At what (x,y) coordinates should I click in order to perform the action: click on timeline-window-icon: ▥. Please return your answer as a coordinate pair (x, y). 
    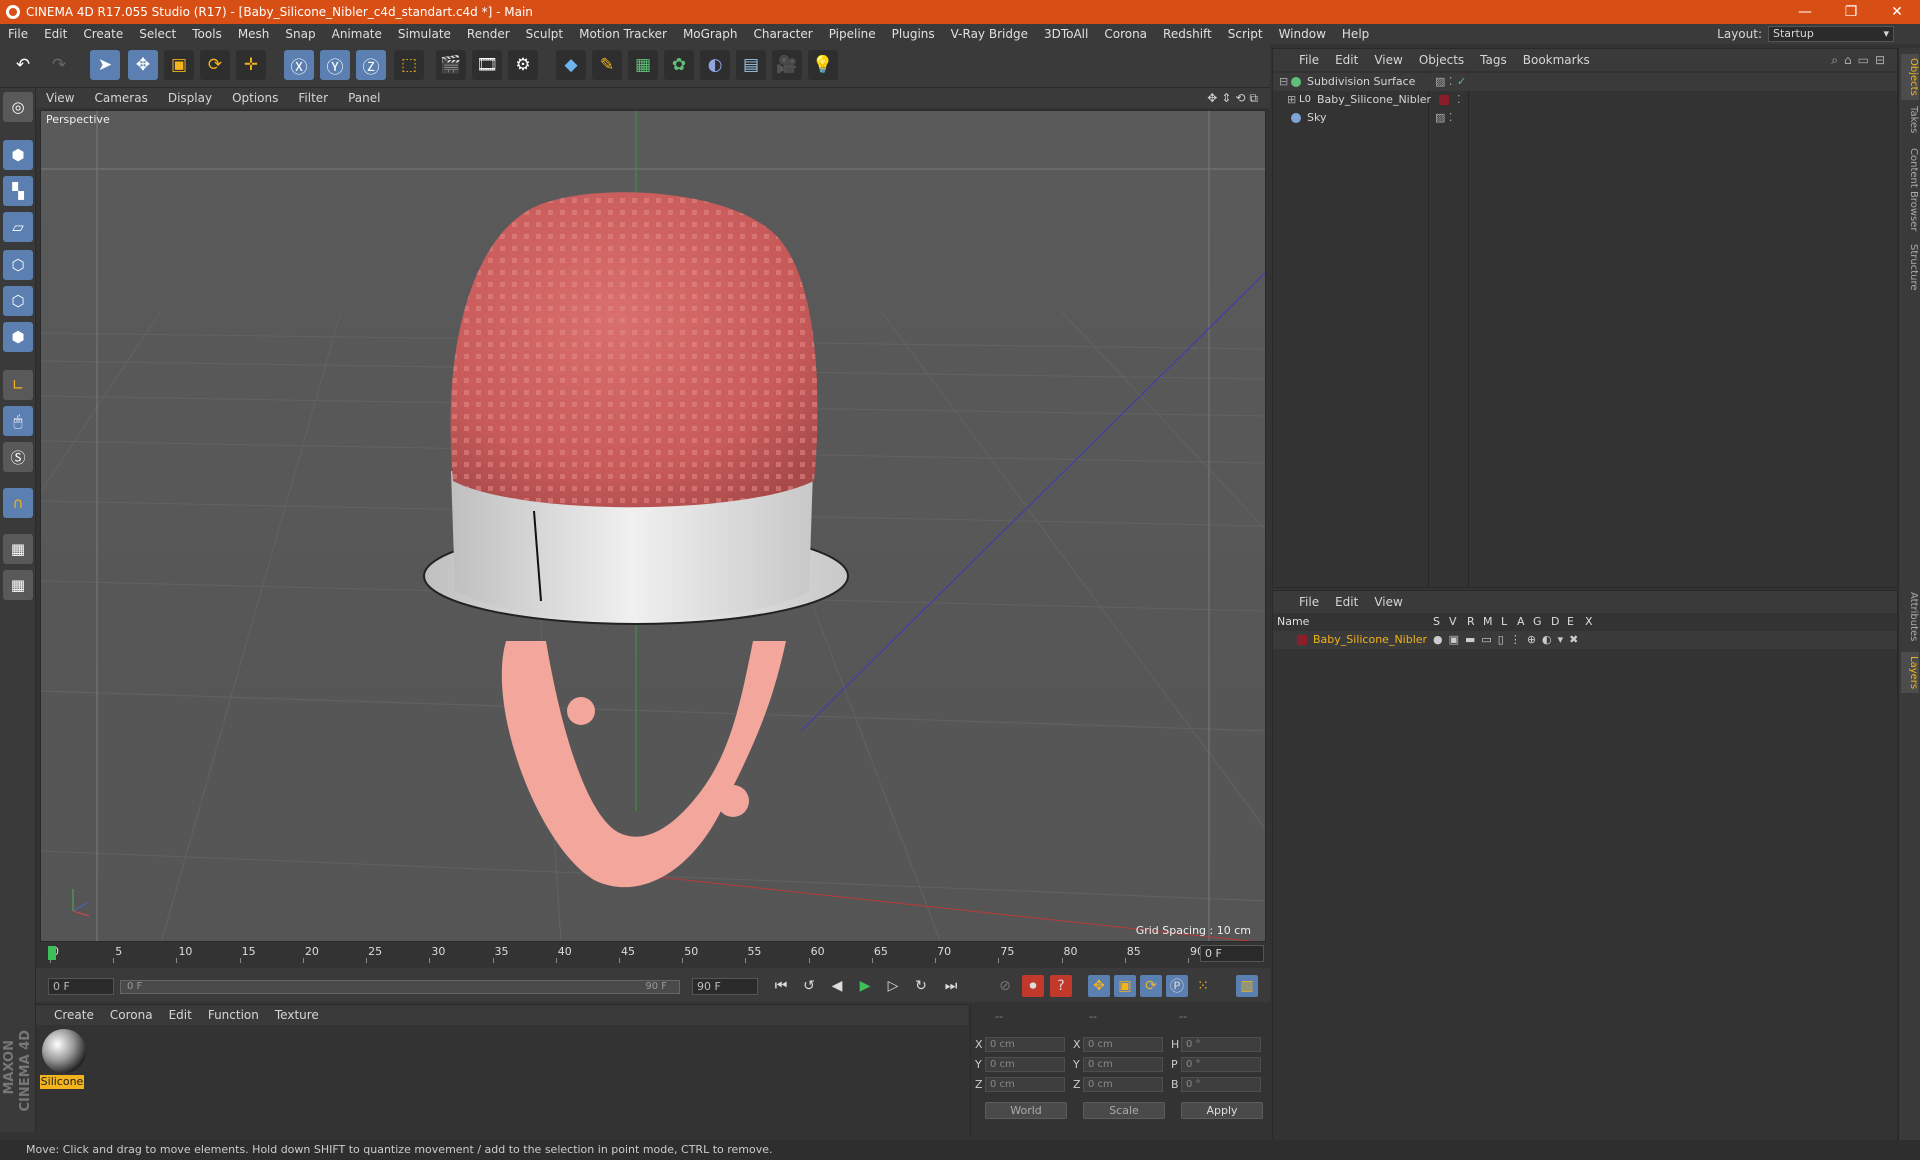
    Looking at the image, I should click on (1247, 986).